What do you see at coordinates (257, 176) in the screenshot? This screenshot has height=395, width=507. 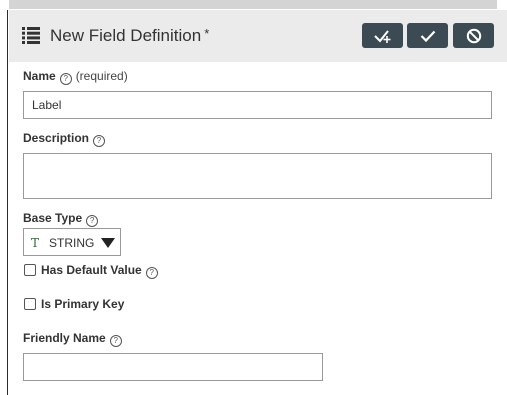 I see `description-textarea` at bounding box center [257, 176].